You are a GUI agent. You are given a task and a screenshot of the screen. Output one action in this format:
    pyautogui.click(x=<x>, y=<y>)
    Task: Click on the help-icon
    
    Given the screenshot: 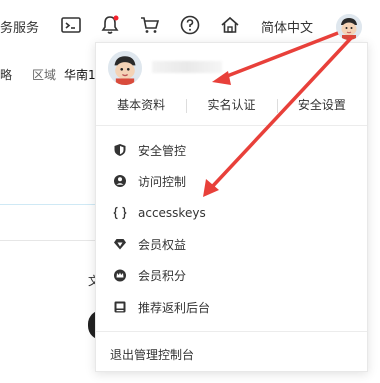 What is the action you would take?
    pyautogui.click(x=190, y=25)
    